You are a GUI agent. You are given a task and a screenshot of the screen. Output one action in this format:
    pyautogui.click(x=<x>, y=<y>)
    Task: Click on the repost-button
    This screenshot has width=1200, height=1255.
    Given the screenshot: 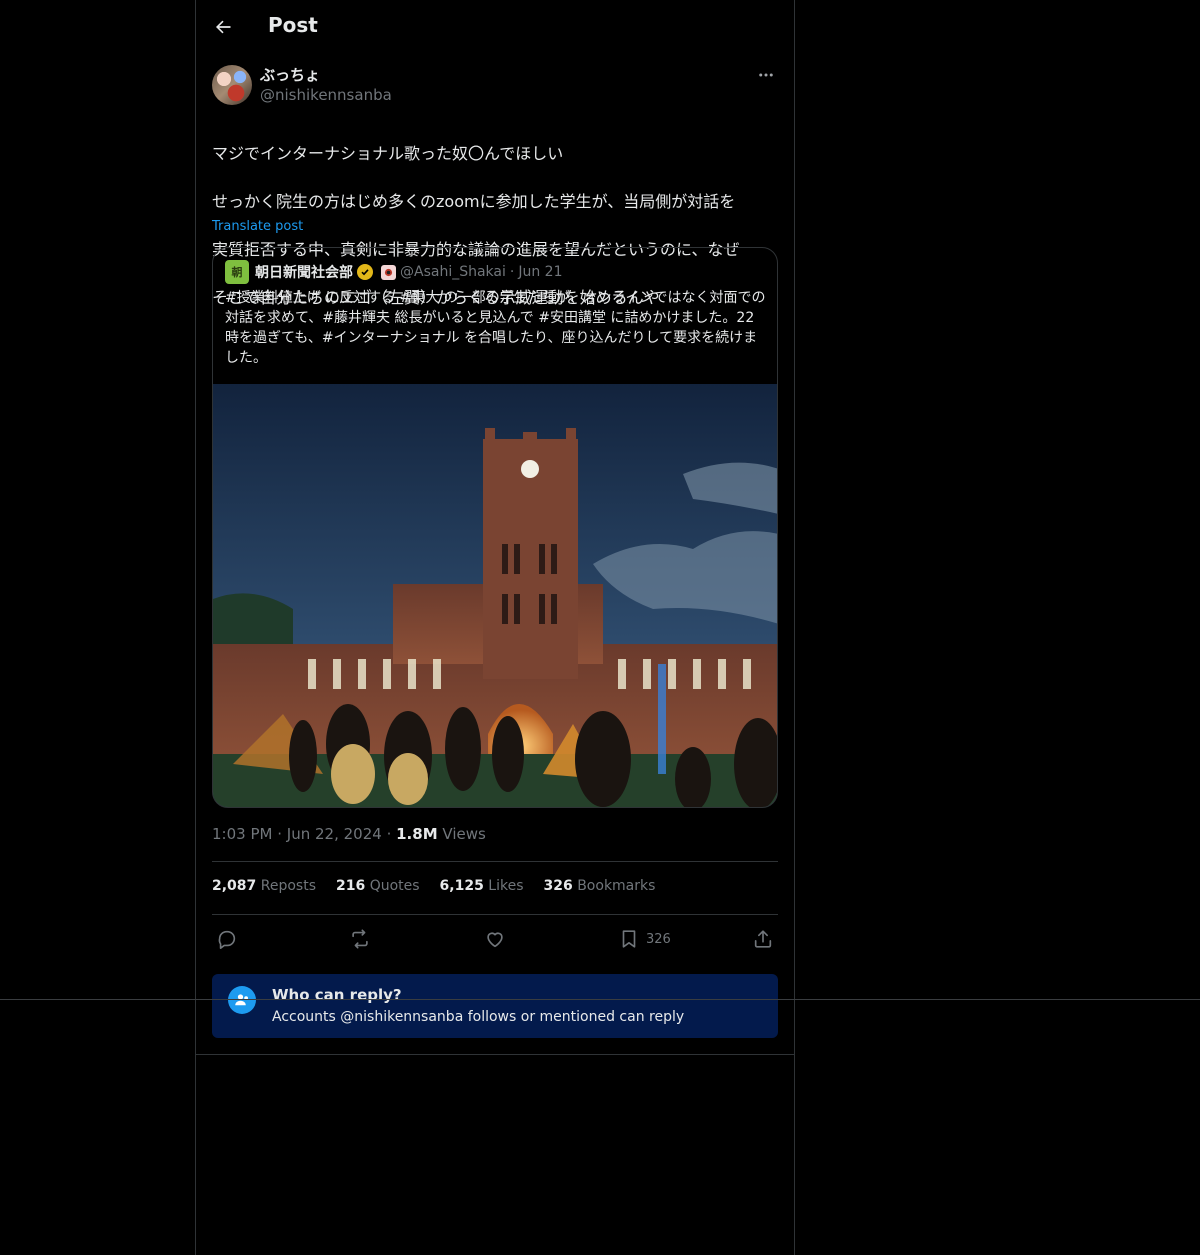 What is the action you would take?
    pyautogui.click(x=360, y=939)
    